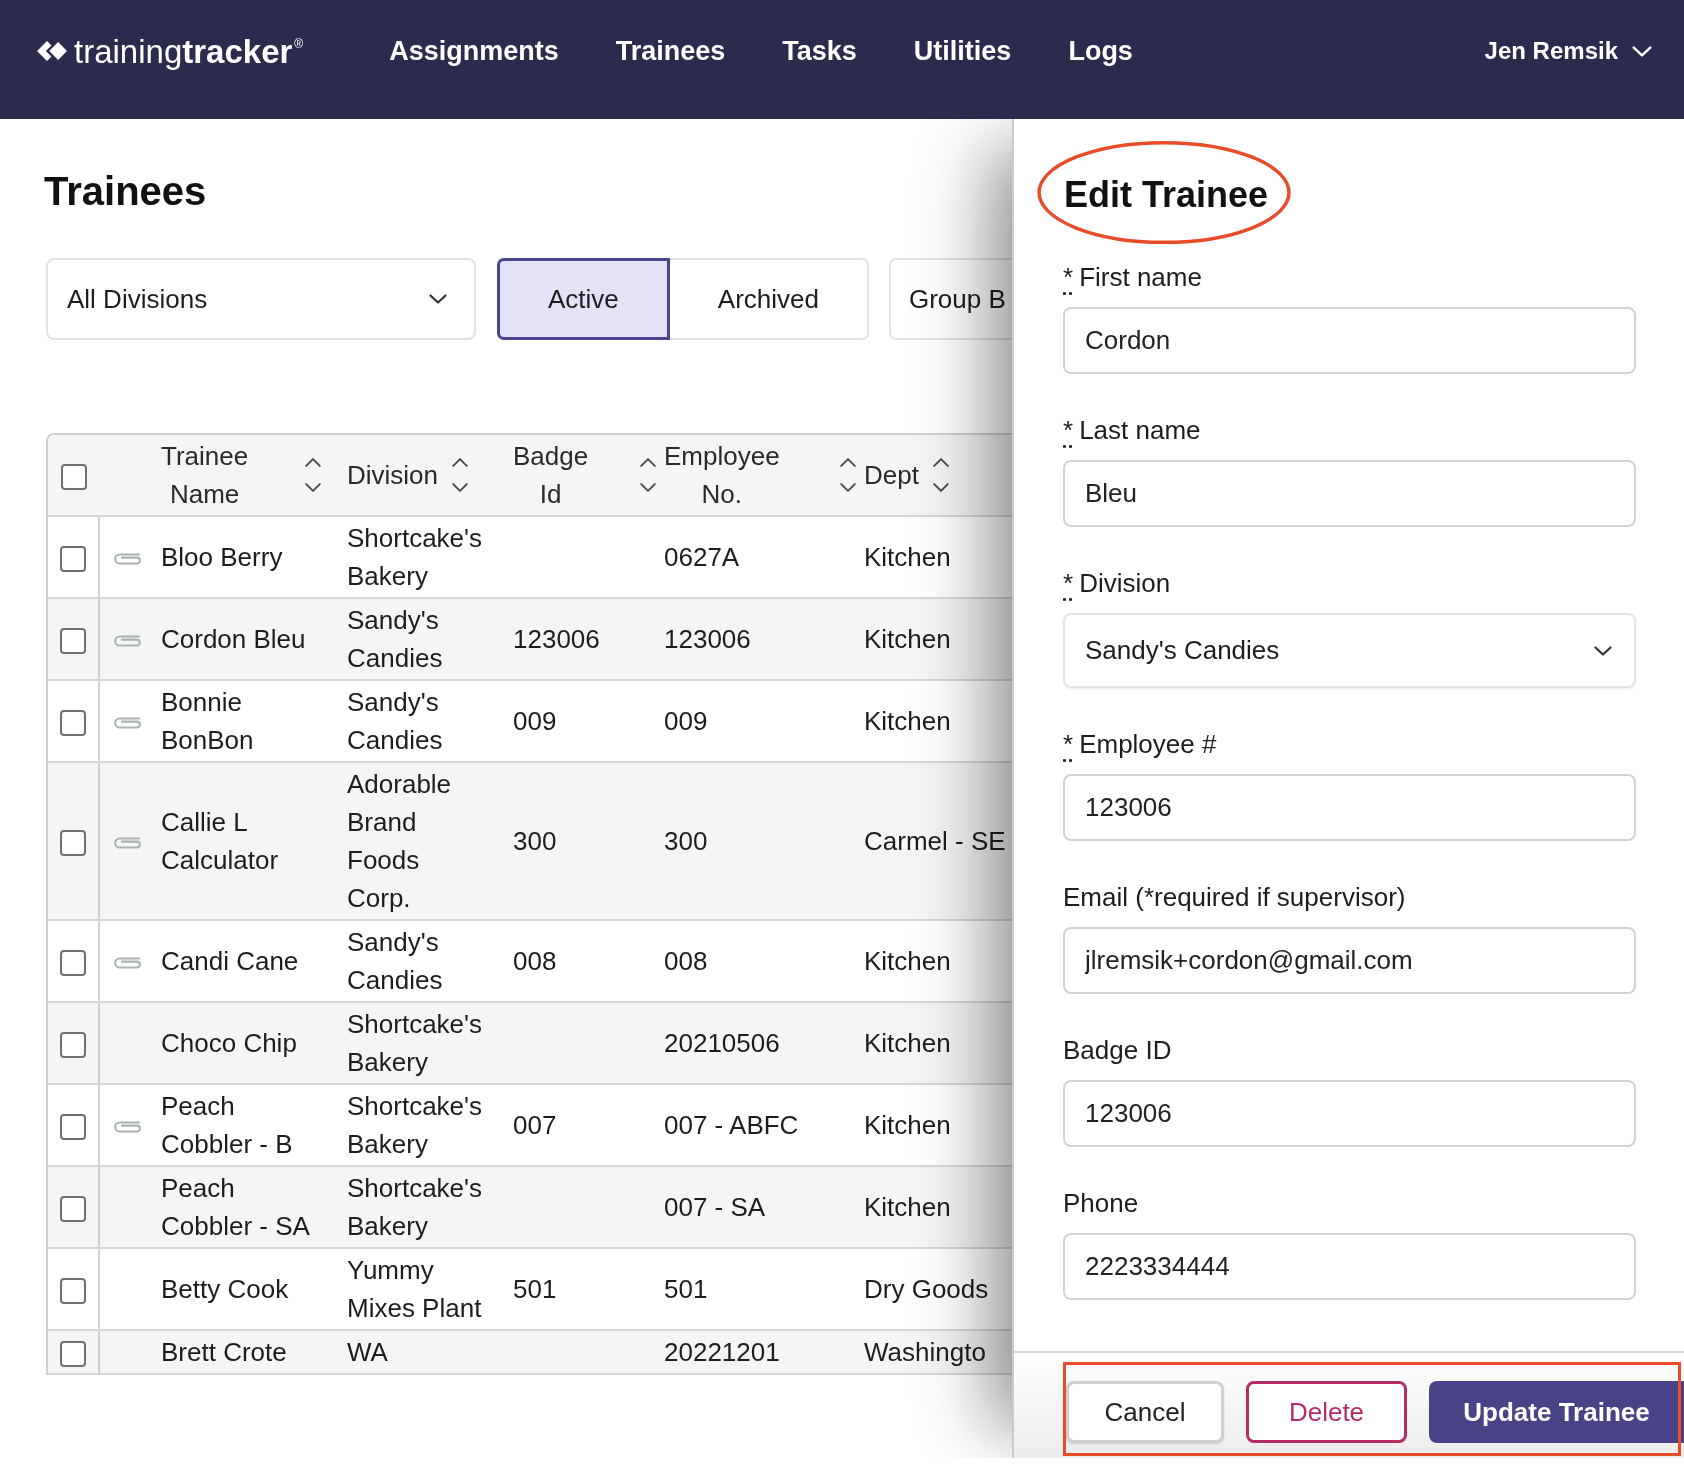 This screenshot has height=1478, width=1684. What do you see at coordinates (530, 639) in the screenshot?
I see `table-row: Cordon Bleu Sandy's Candies 123006 123006 Kitchen` at bounding box center [530, 639].